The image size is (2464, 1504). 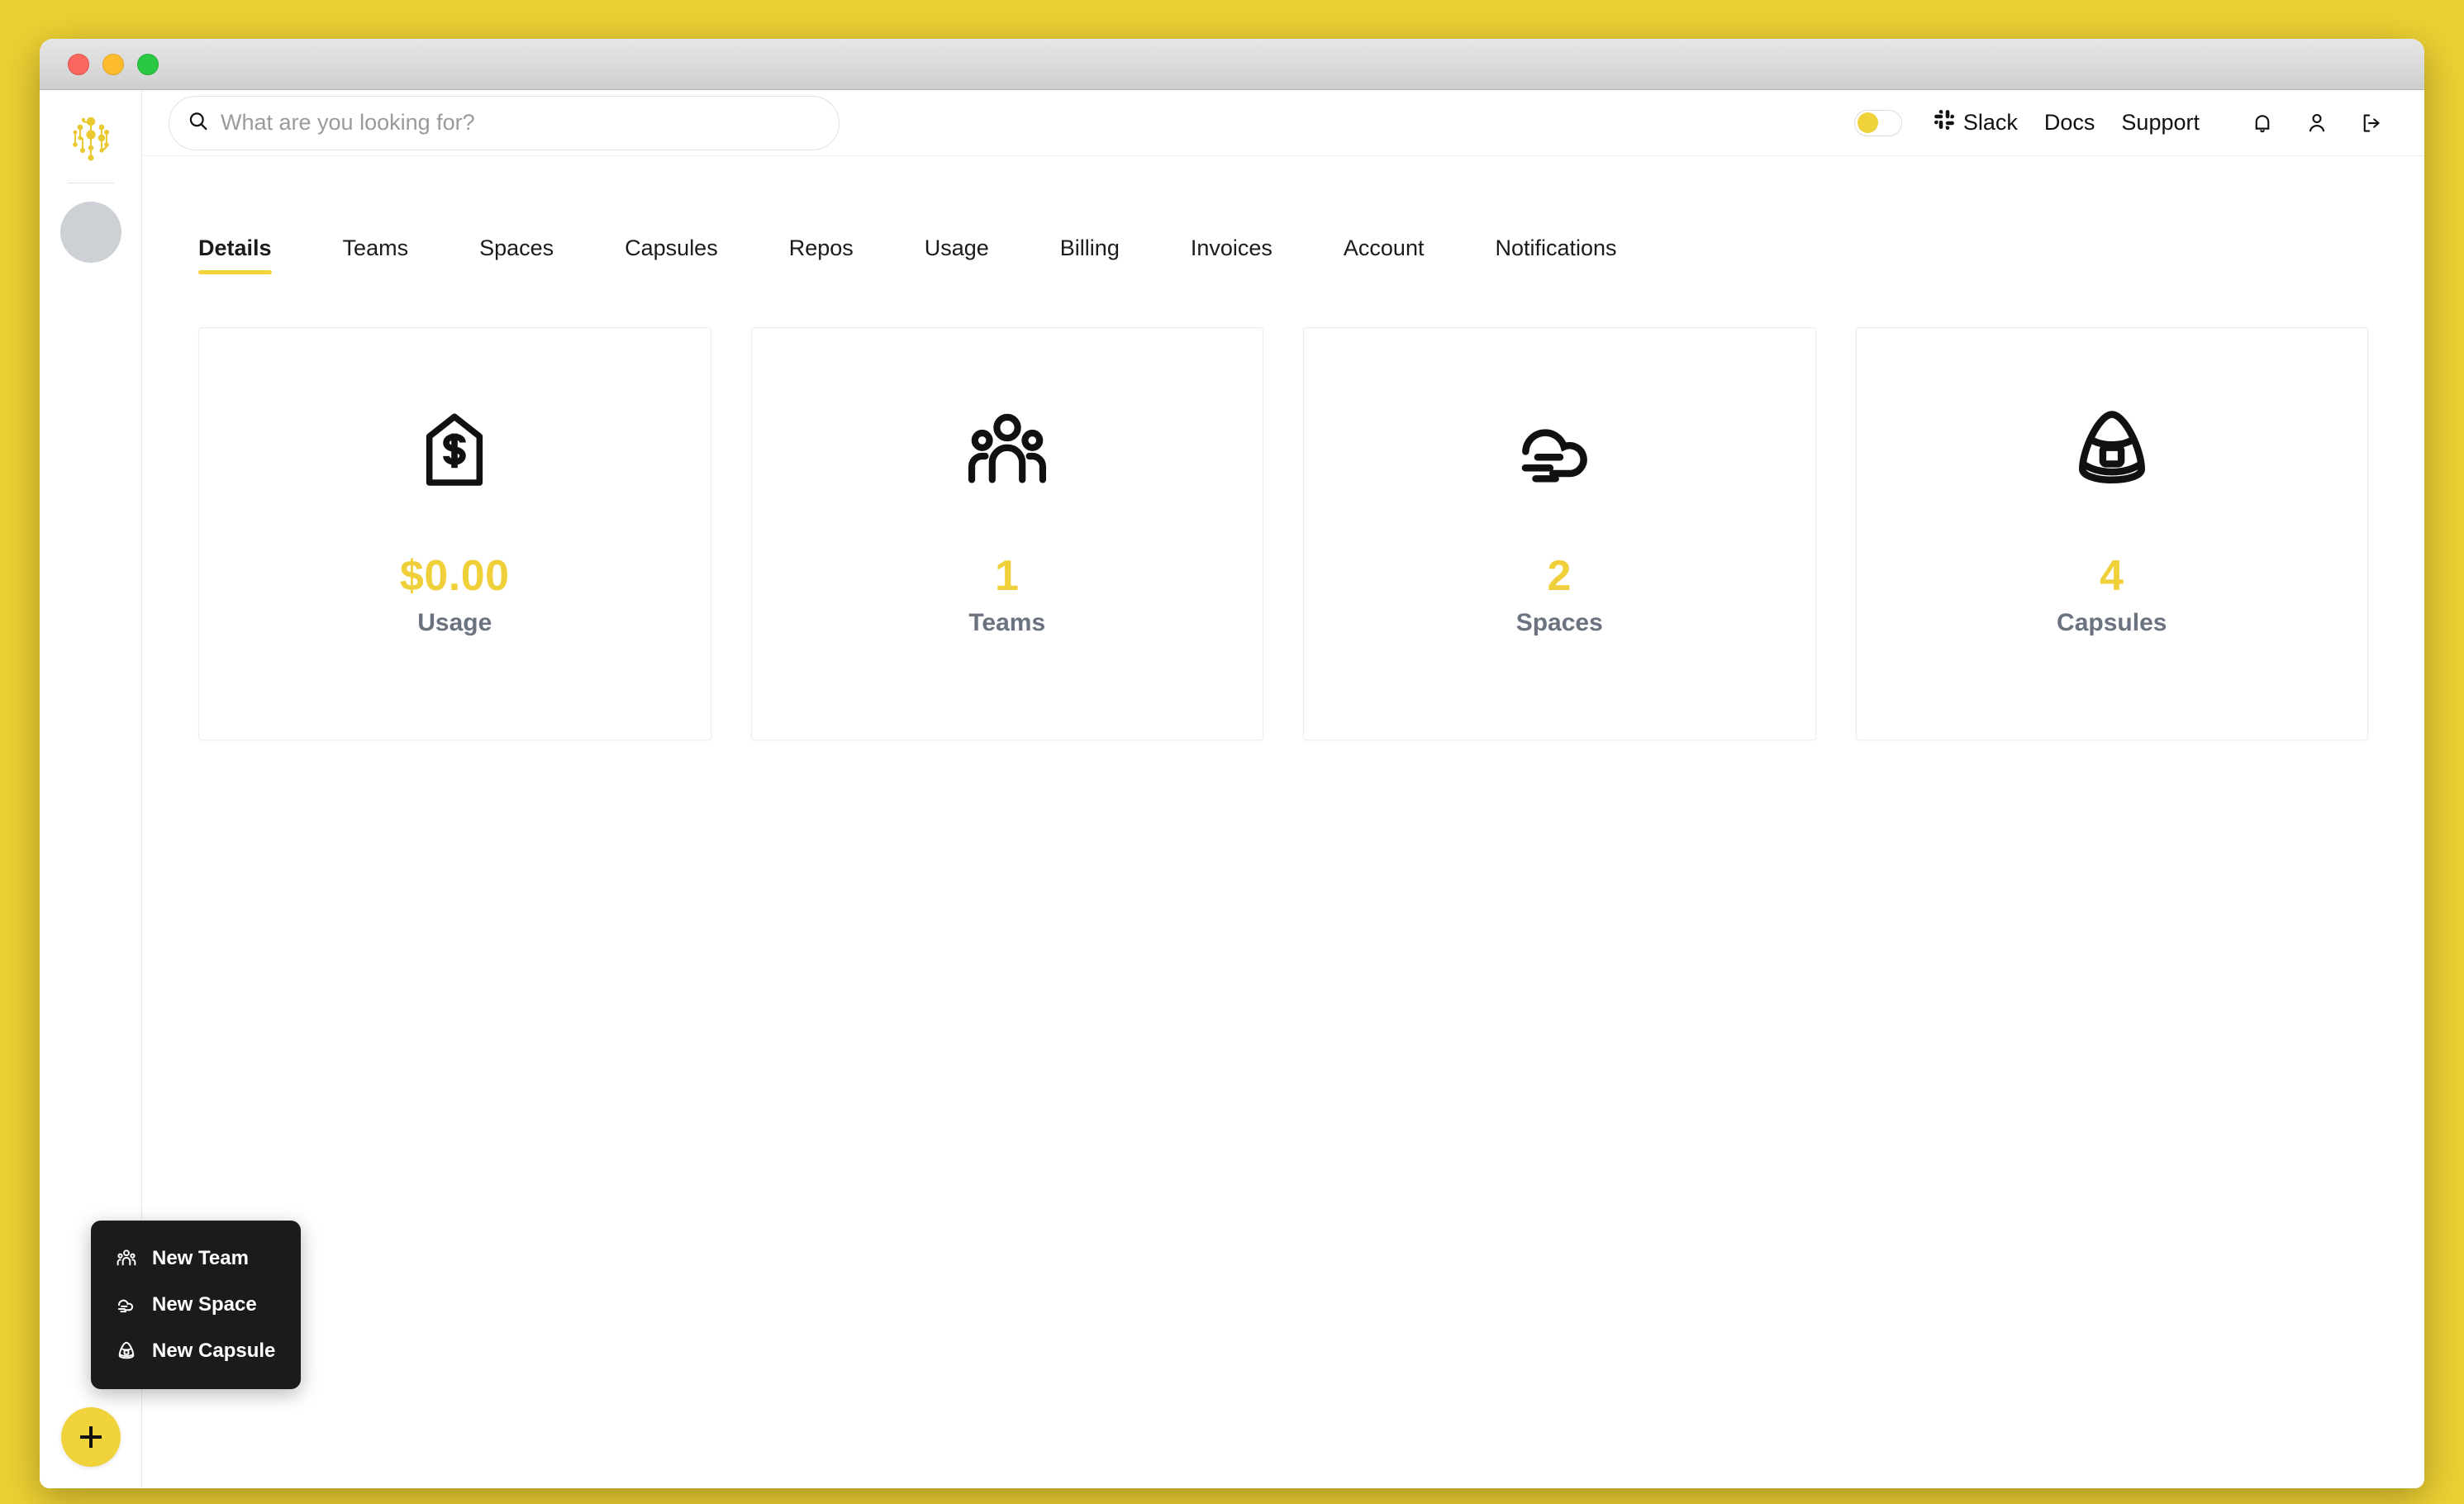 I want to click on price-tag-dollar-icon, so click(x=454, y=450).